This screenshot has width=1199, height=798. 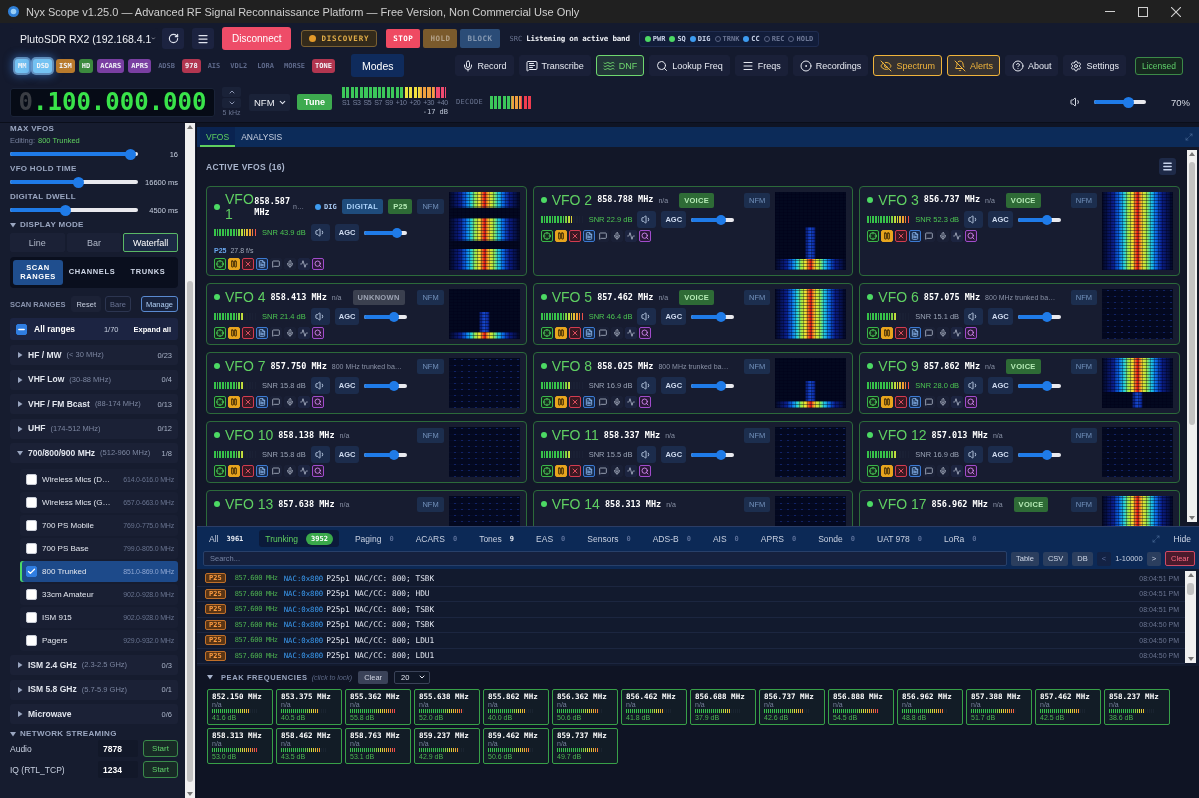 I want to click on max-vfos-slider, so click(x=74, y=154).